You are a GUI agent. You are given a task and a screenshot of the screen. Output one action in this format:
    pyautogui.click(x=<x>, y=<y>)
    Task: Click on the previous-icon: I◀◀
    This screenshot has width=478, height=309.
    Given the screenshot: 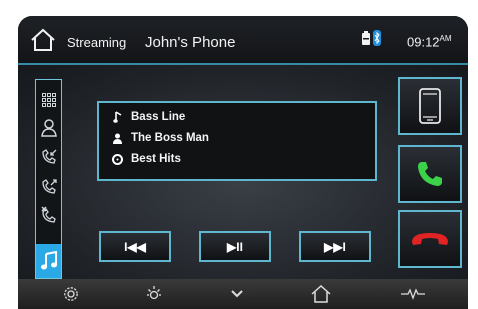 What is the action you would take?
    pyautogui.click(x=135, y=246)
    